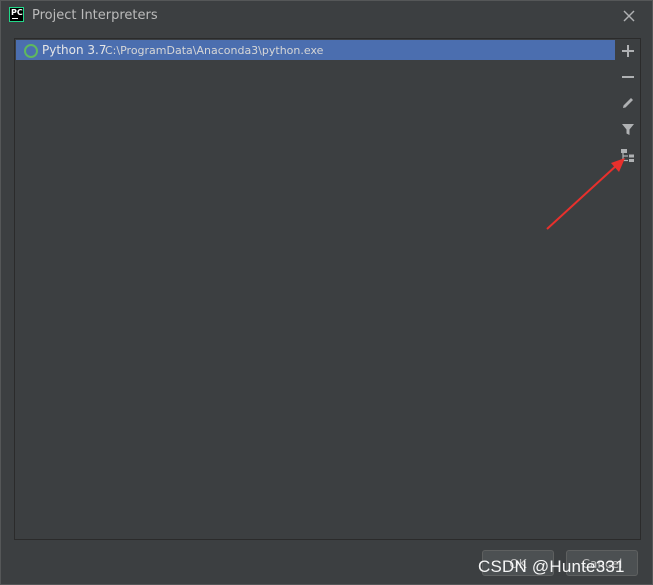  Describe the element at coordinates (31, 51) in the screenshot. I see `python-interpreter-icon` at that location.